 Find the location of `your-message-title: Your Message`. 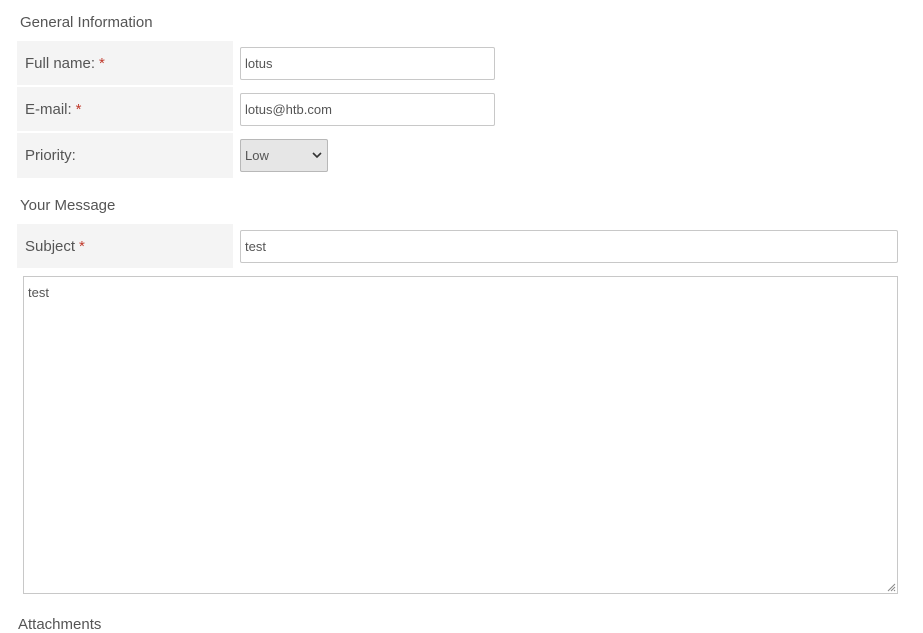

your-message-title: Your Message is located at coordinates (68, 205).